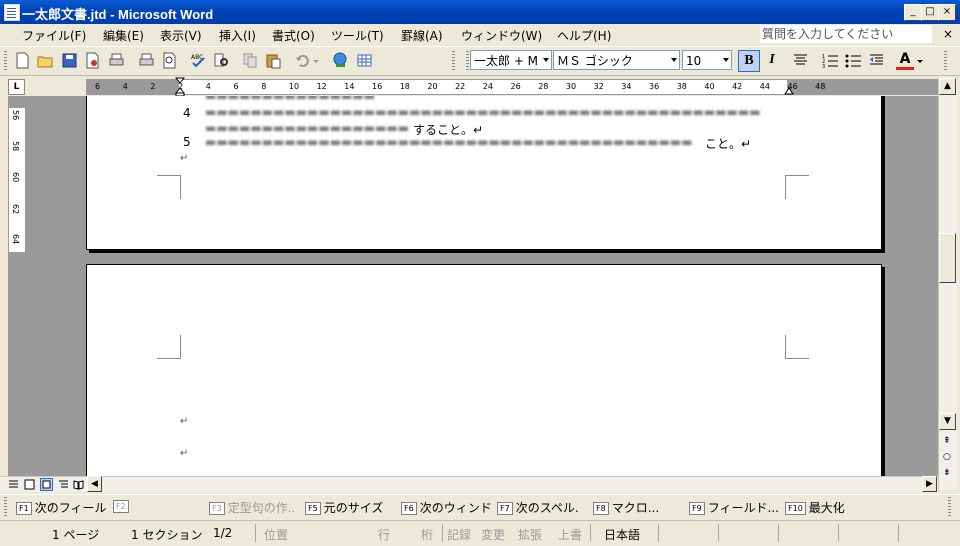 This screenshot has height=546, width=960. What do you see at coordinates (459, 534) in the screenshot?
I see `status-rec: 記録` at bounding box center [459, 534].